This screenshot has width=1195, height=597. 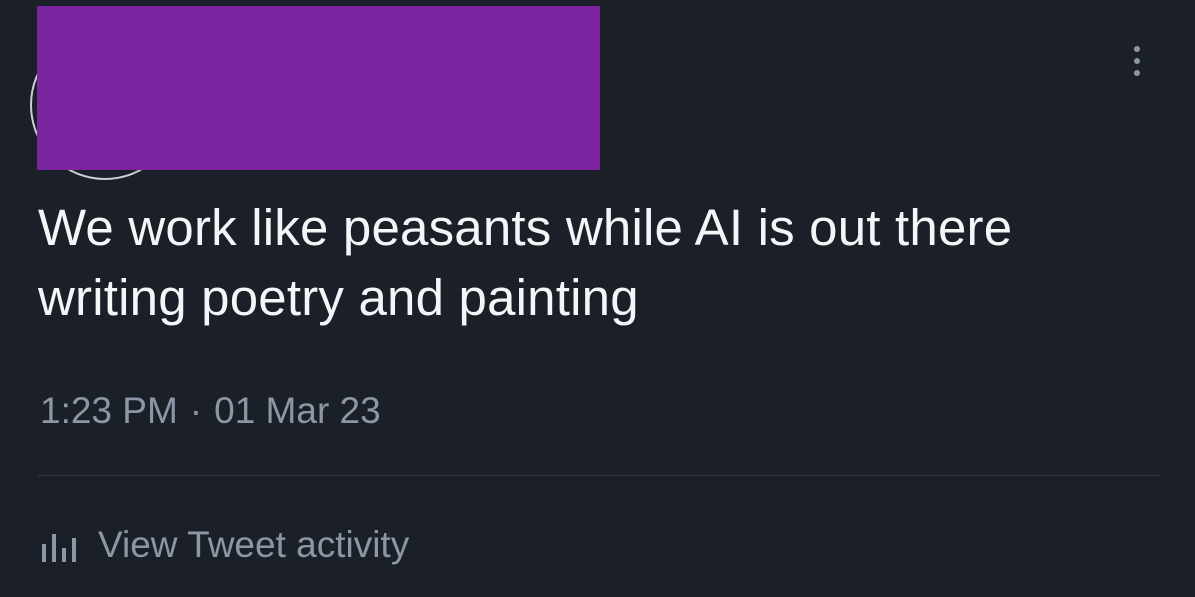 What do you see at coordinates (109, 410) in the screenshot?
I see `tweet-time: 1:23 PM` at bounding box center [109, 410].